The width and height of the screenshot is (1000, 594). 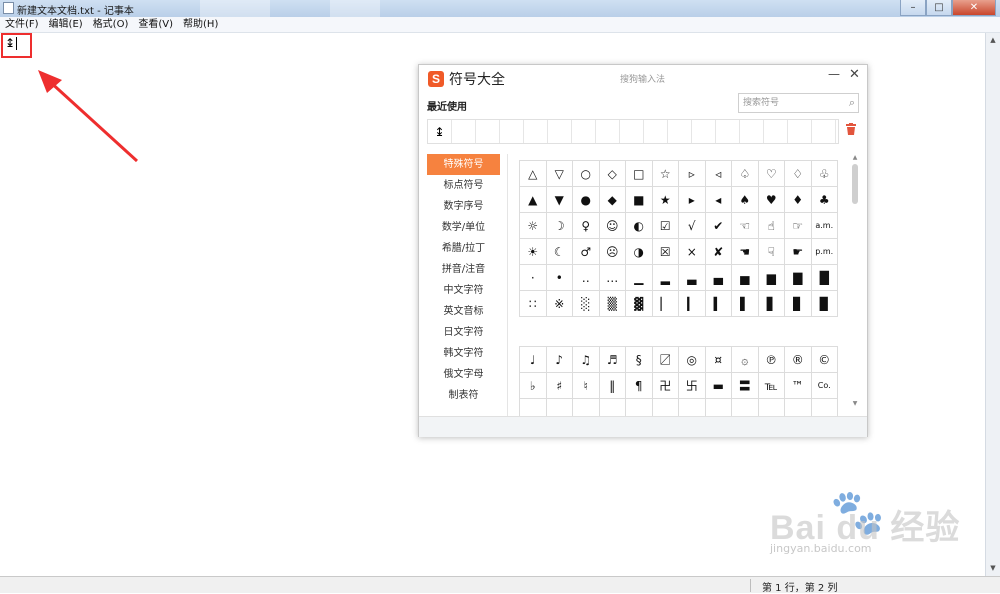 What do you see at coordinates (639, 304) in the screenshot?
I see `symbol-cell: ▓` at bounding box center [639, 304].